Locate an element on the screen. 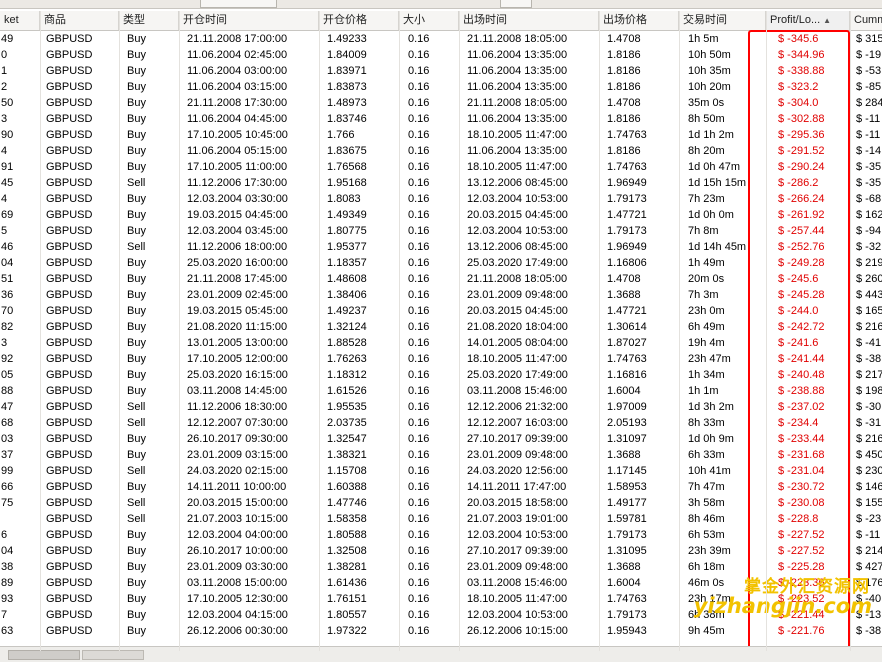  close-time-cell: 23.01.2009 09:48:00 is located at coordinates (517, 455).